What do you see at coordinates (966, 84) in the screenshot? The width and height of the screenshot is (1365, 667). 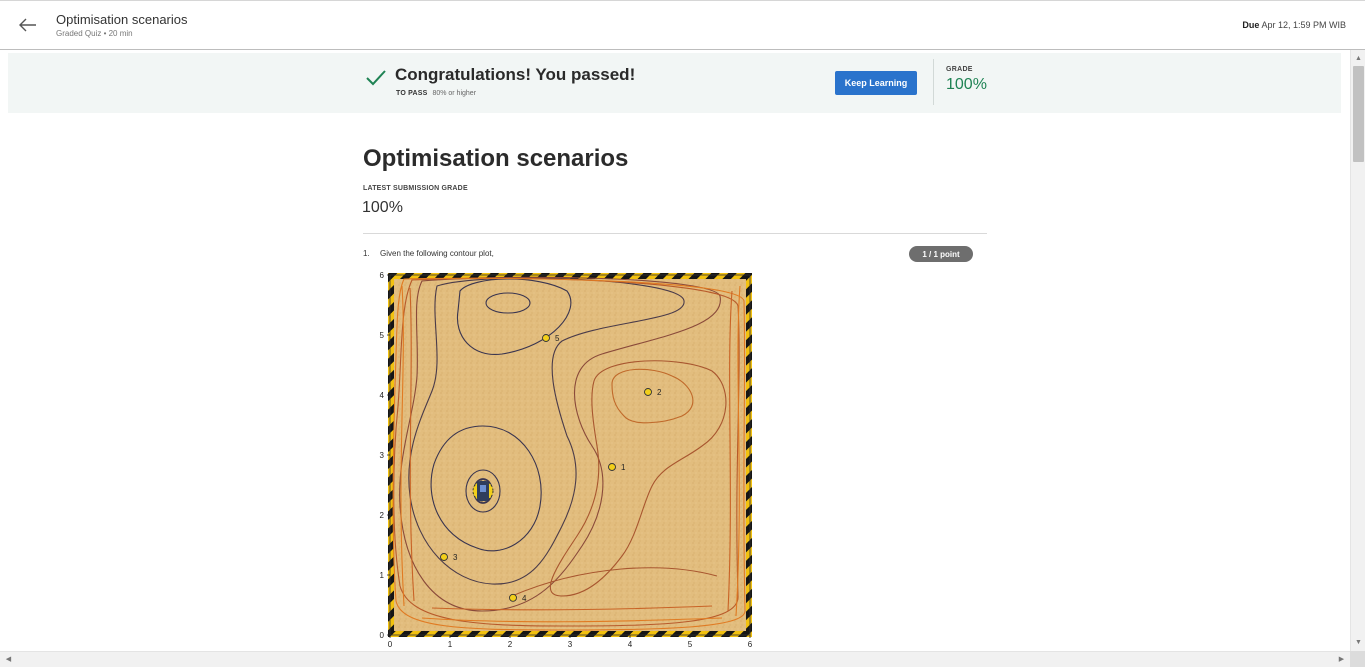 I see `grade-value: 100%` at bounding box center [966, 84].